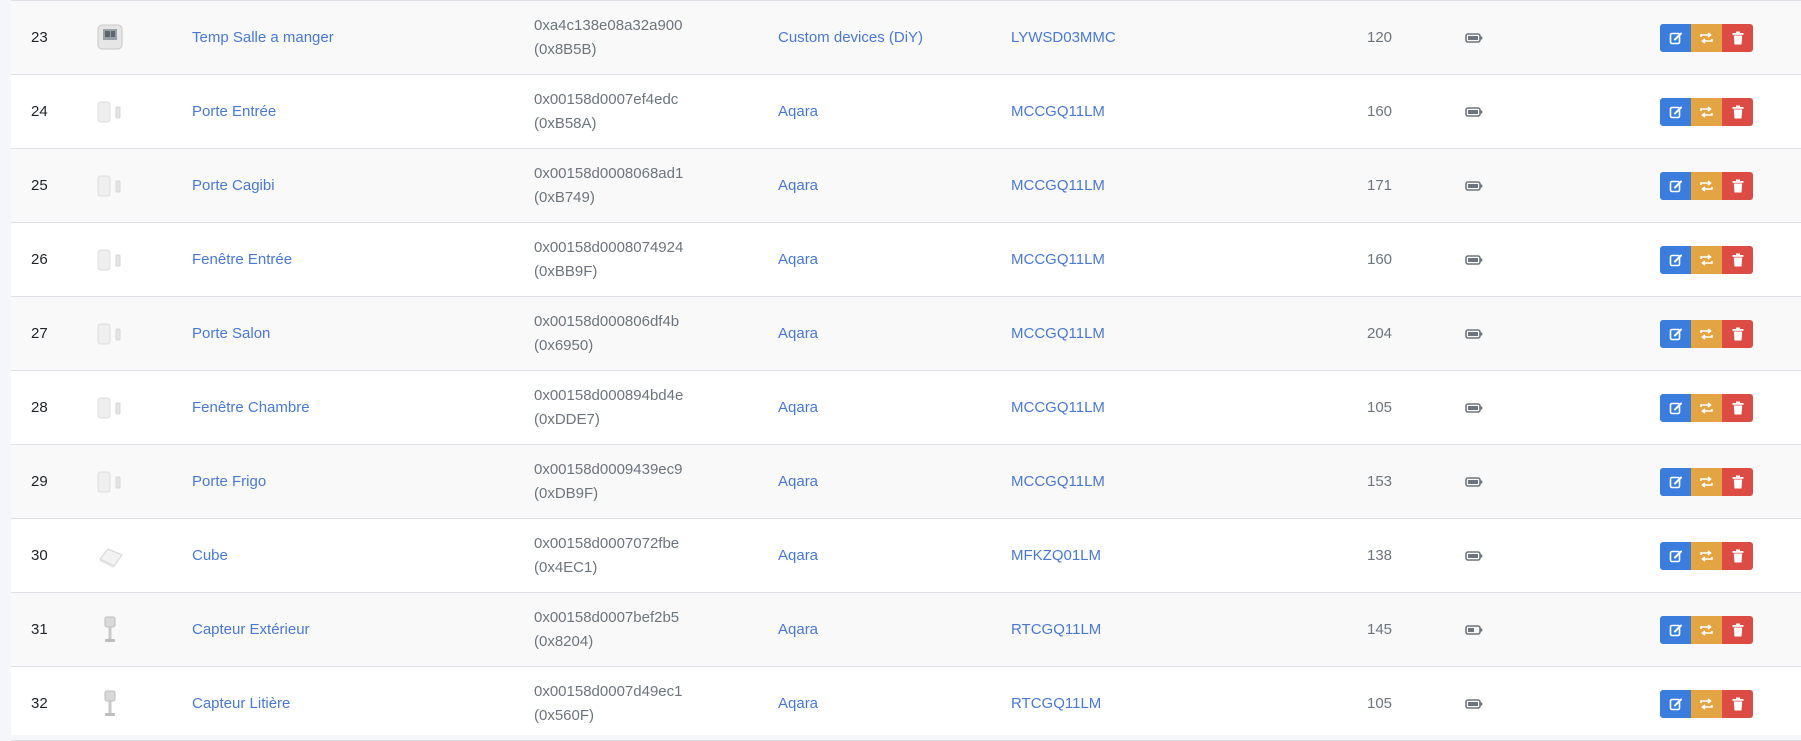 The height and width of the screenshot is (741, 1801). What do you see at coordinates (251, 407) in the screenshot?
I see `device-name-link: Fenêtre Chambre` at bounding box center [251, 407].